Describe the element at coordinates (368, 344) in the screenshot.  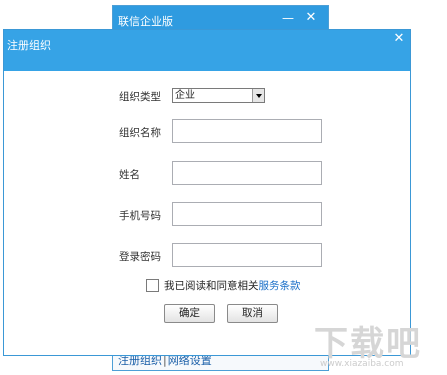
I see `watermark-logo: 下载吧` at that location.